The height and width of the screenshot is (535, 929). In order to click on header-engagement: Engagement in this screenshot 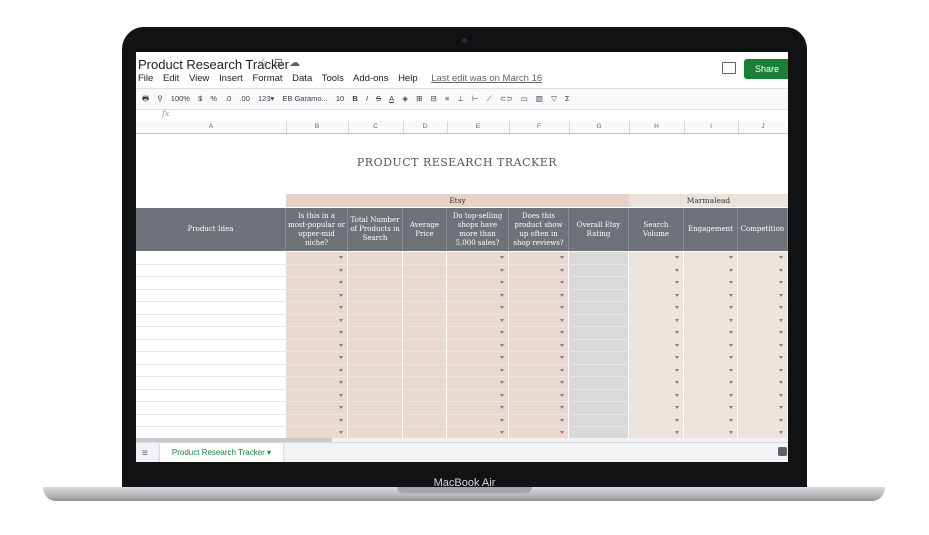, I will do `click(711, 229)`.